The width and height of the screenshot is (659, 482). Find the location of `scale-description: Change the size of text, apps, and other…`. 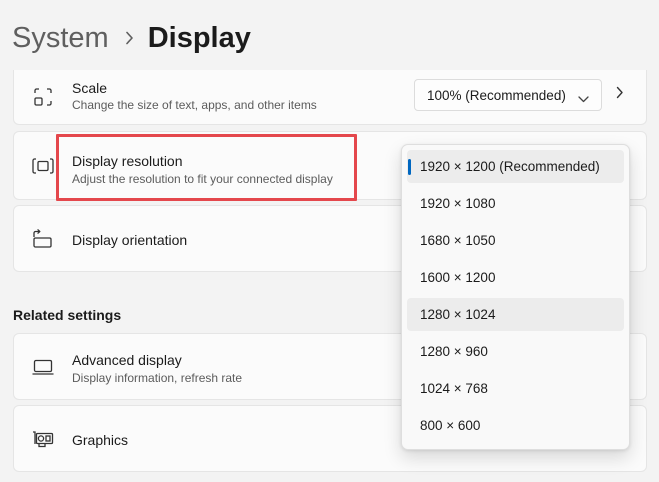

scale-description: Change the size of text, apps, and other… is located at coordinates (194, 105).